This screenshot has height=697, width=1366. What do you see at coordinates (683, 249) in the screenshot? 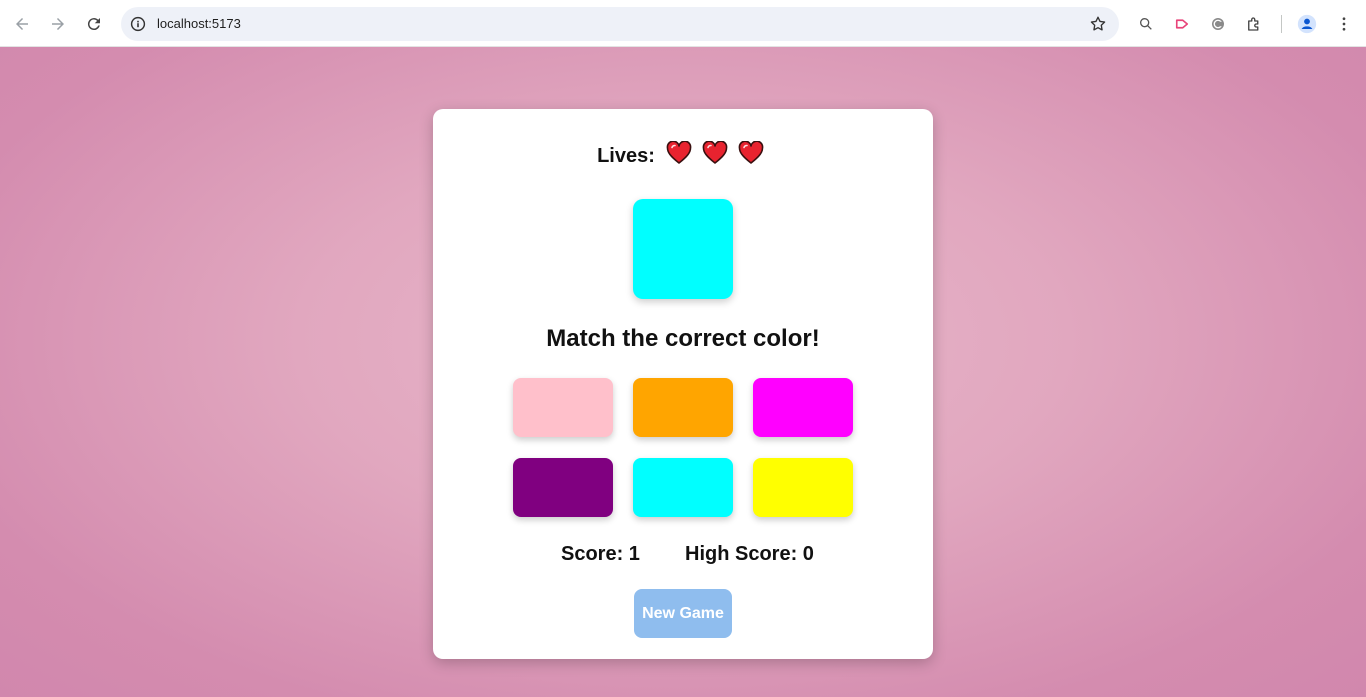
I see `target-color-swatch` at bounding box center [683, 249].